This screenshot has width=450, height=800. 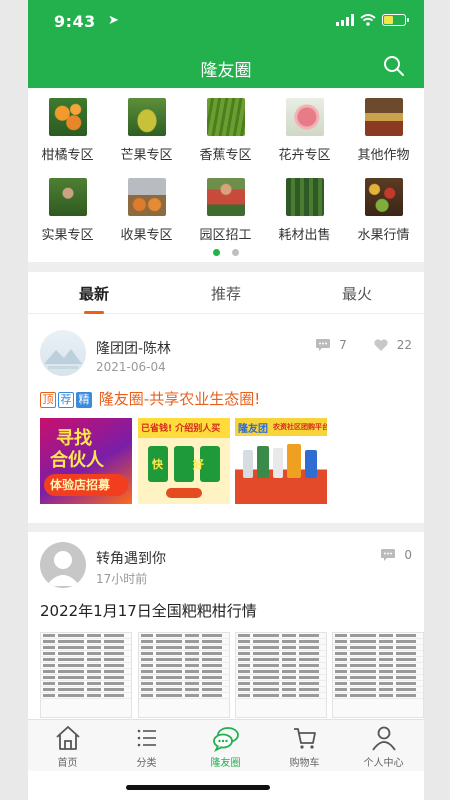 I want to click on category-label: 芒果专区, so click(x=146, y=155).